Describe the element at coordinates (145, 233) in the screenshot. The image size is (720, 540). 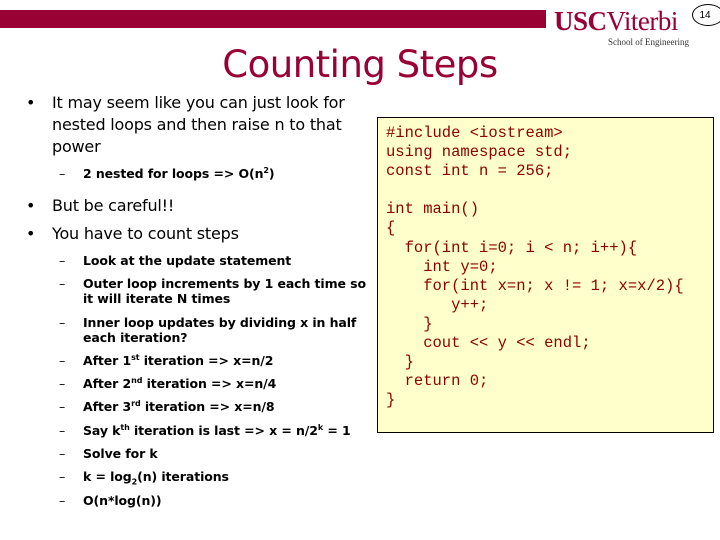
I see `bullet-text: You have to count steps` at that location.